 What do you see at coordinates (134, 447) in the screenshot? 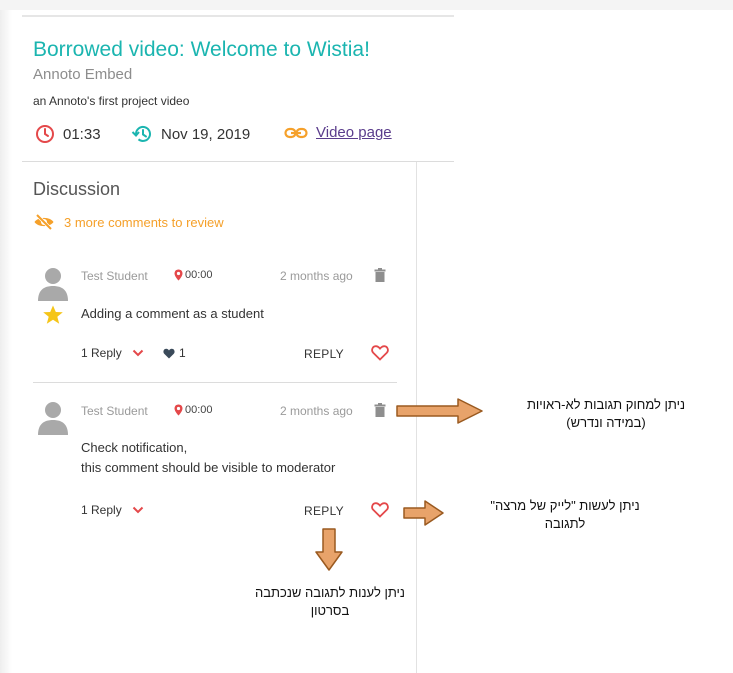
I see `comment-text-line1: Check notification,` at bounding box center [134, 447].